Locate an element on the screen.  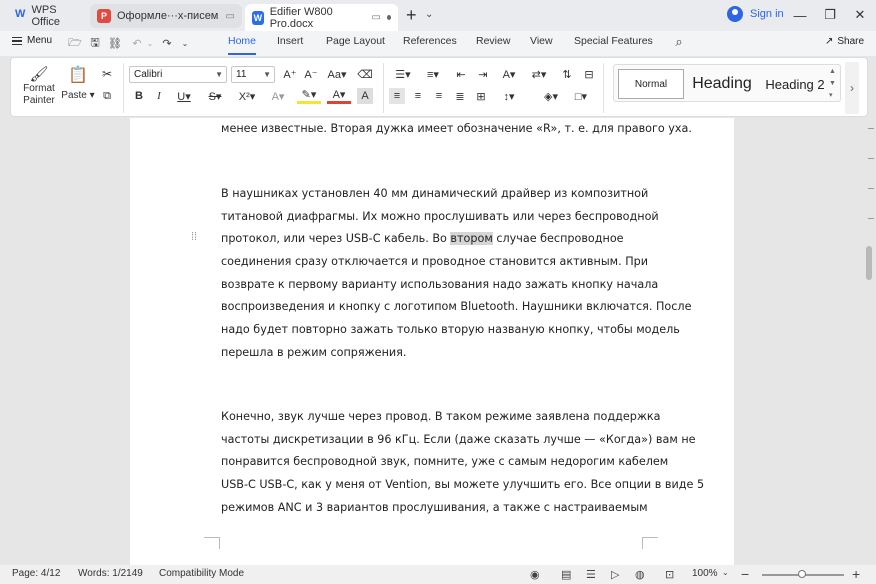
increase-indent-icon: ⇥ is located at coordinates (483, 74).